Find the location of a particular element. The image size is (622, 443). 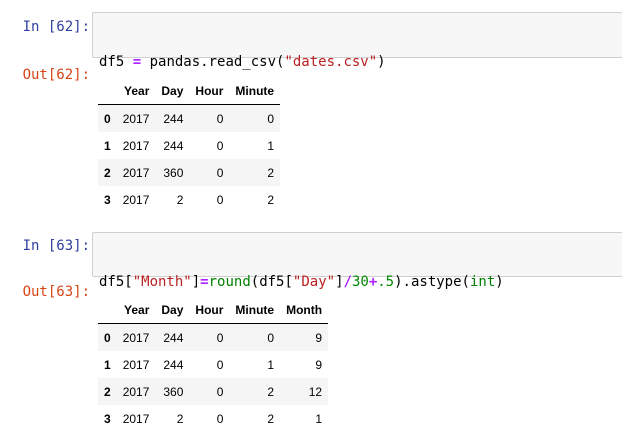

table-row: 1 2017 244 0 1 is located at coordinates (189, 145).